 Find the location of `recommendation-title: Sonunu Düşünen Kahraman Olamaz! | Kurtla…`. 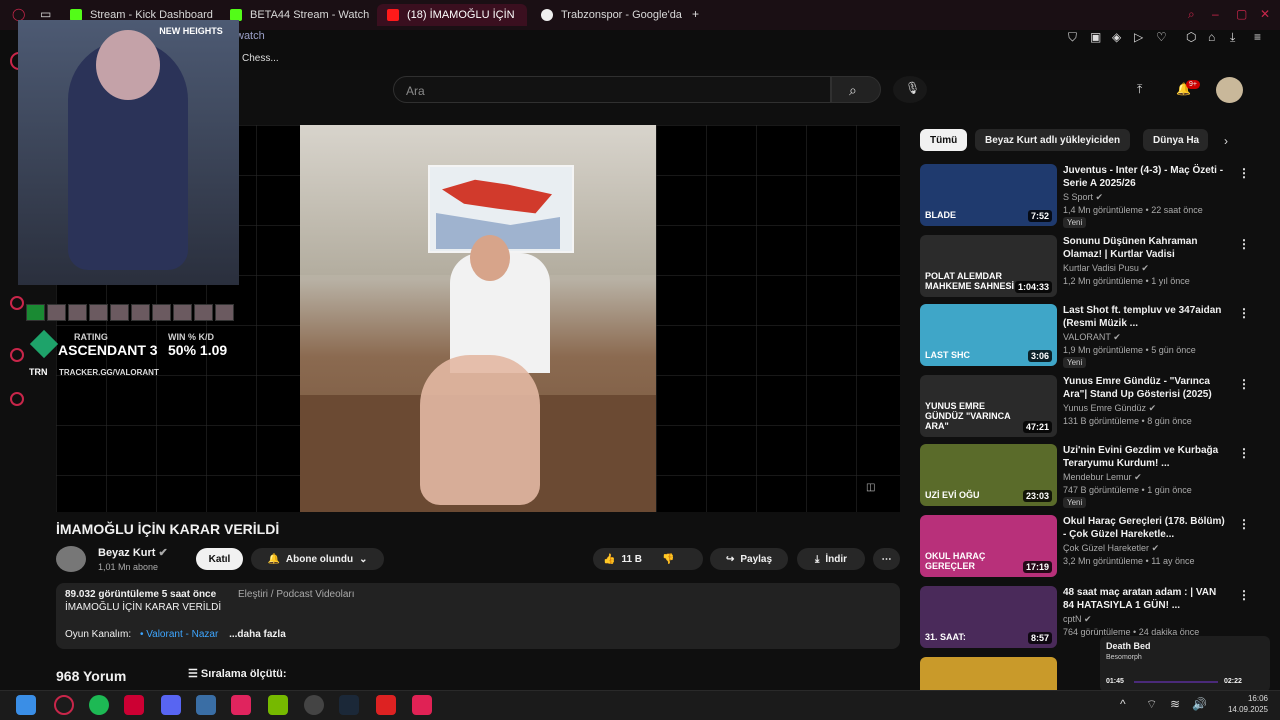

recommendation-title: Sonunu Düşünen Kahraman Olamaz! | Kurtla… is located at coordinates (1145, 248).